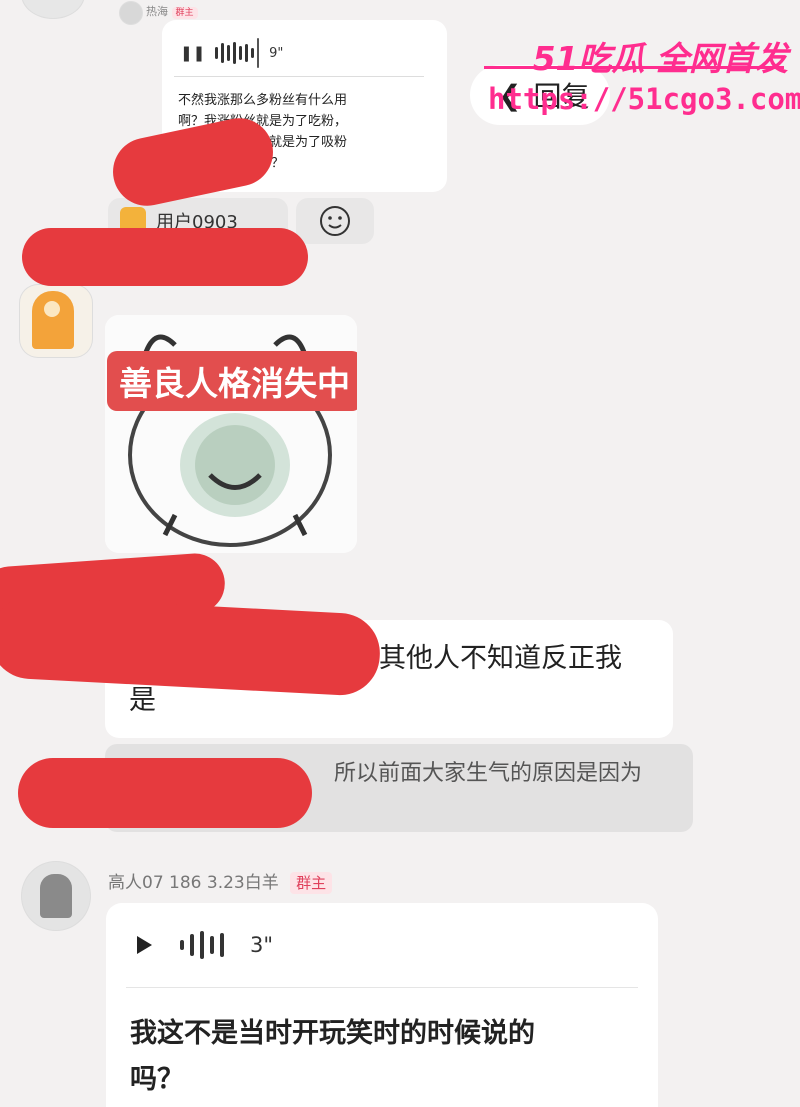  I want to click on bottom-sender-name: 高人07 186 3.23白羊 群主, so click(220, 881).